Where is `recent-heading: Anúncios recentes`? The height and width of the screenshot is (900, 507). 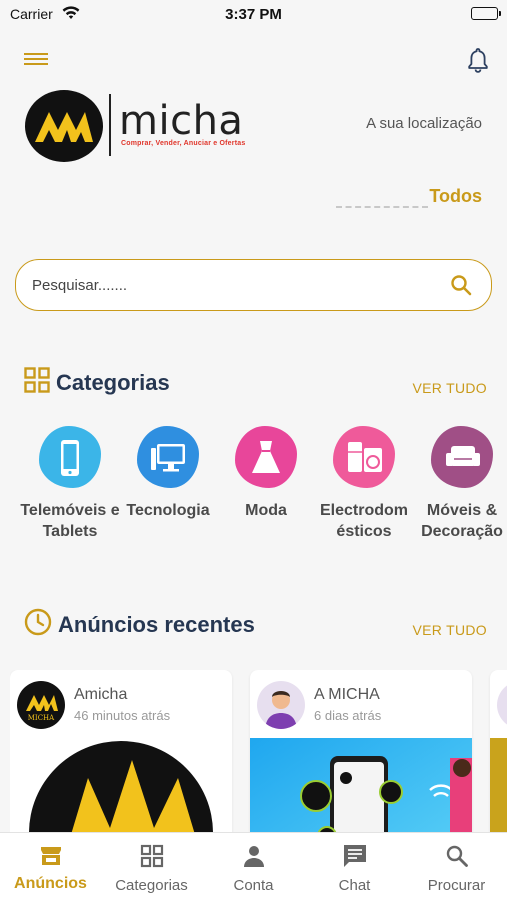
recent-heading: Anúncios recentes is located at coordinates (139, 625).